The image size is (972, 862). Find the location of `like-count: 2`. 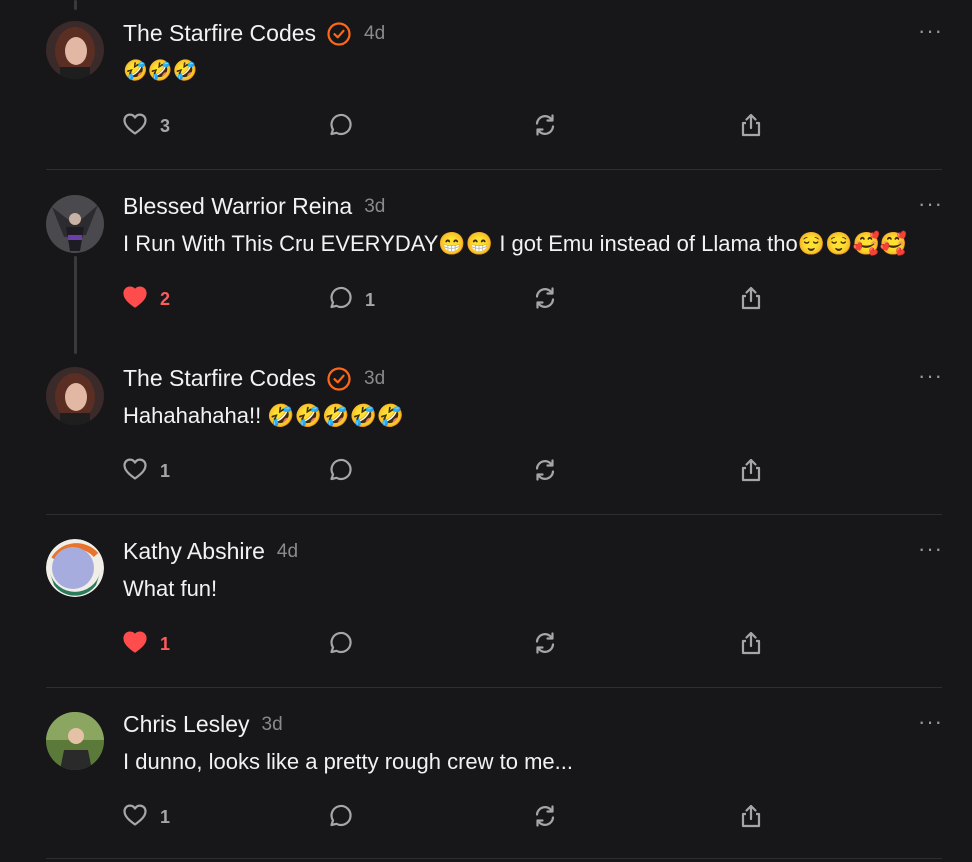

like-count: 2 is located at coordinates (165, 299).